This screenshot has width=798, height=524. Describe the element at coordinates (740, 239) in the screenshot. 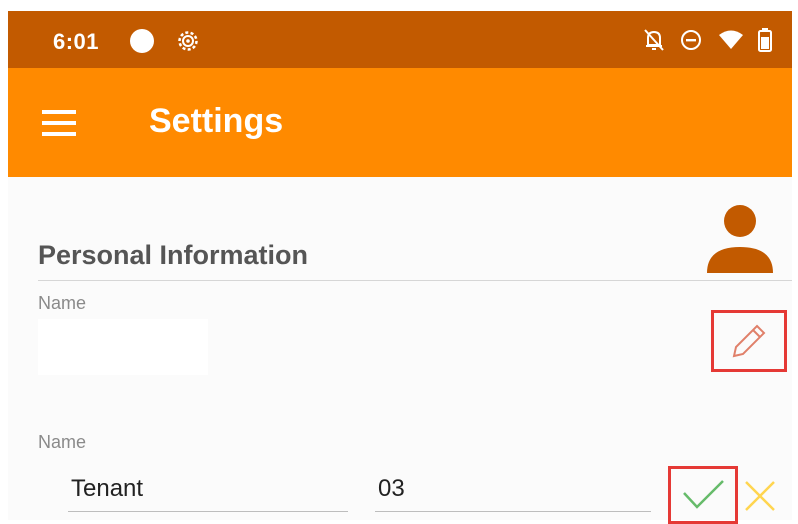

I see `person-icon` at that location.